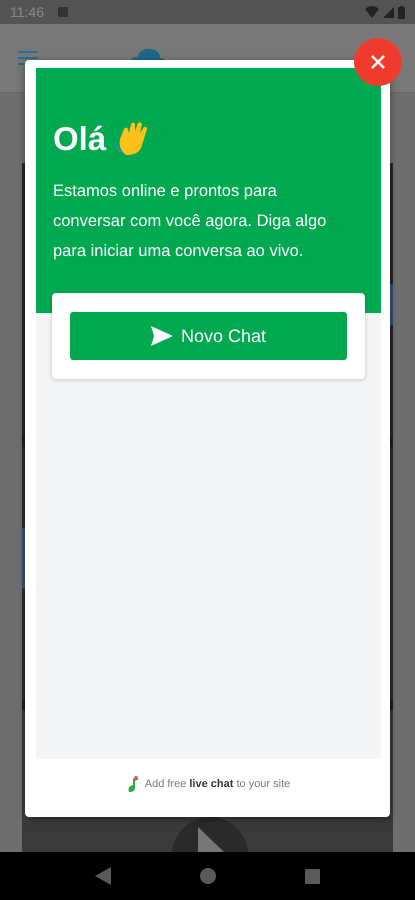 The image size is (415, 900). Describe the element at coordinates (217, 784) in the screenshot. I see `branding-link: Add free live chat to your site` at that location.